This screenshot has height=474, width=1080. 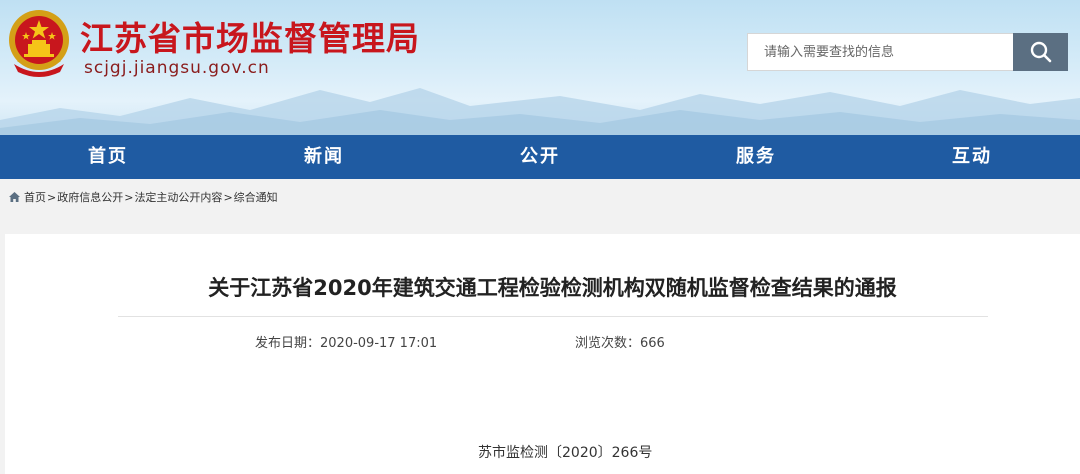 I want to click on nav-item-public: 公开, so click(x=540, y=157).